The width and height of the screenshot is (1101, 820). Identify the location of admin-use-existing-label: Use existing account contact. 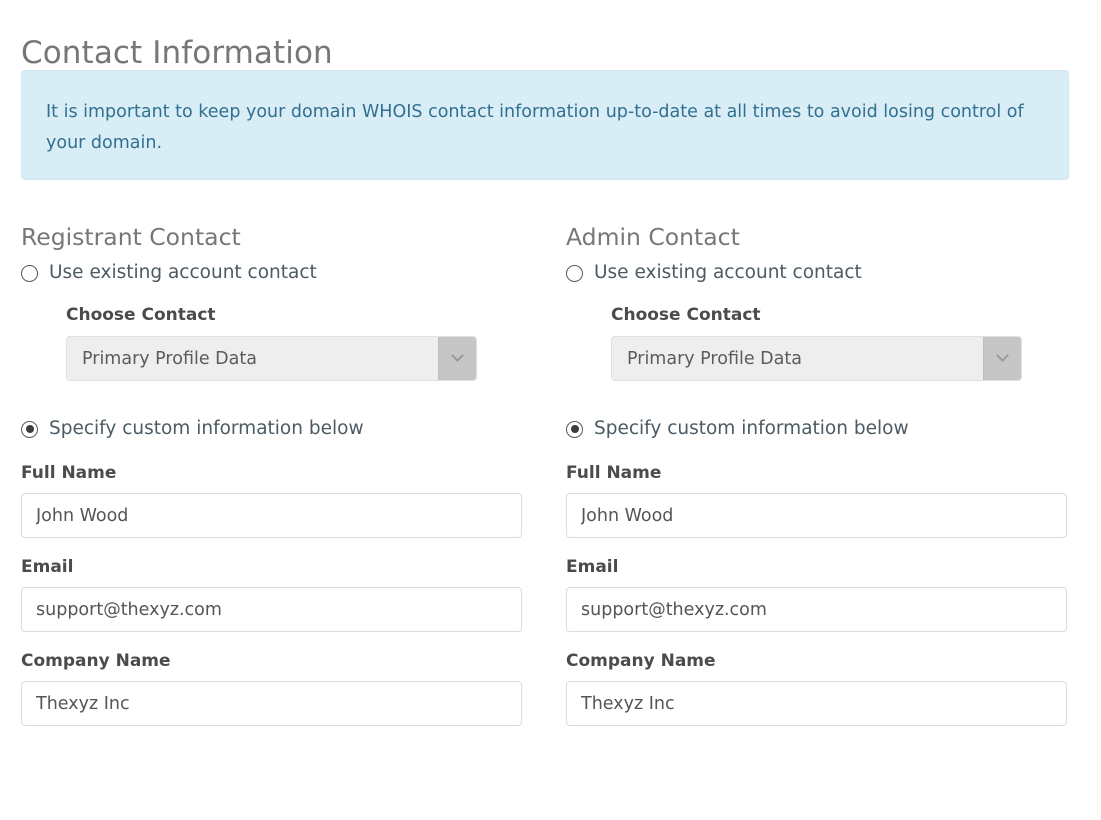
(728, 272).